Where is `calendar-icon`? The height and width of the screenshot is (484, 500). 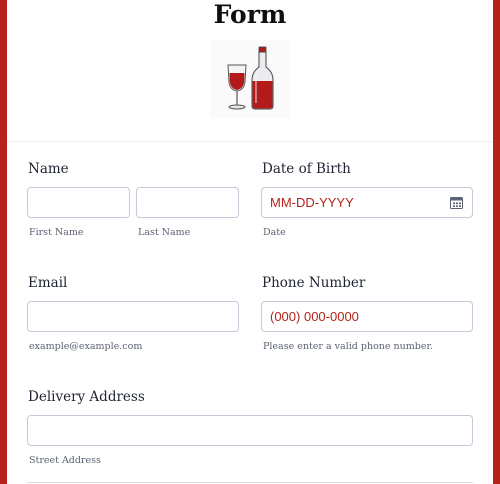 calendar-icon is located at coordinates (456, 202).